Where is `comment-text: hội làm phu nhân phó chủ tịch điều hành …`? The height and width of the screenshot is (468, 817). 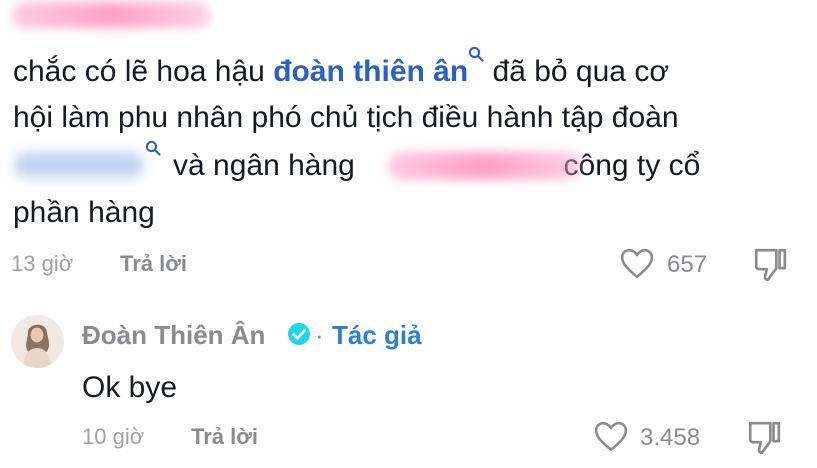
comment-text: hội làm phu nhân phó chủ tịch điều hành … is located at coordinates (346, 117).